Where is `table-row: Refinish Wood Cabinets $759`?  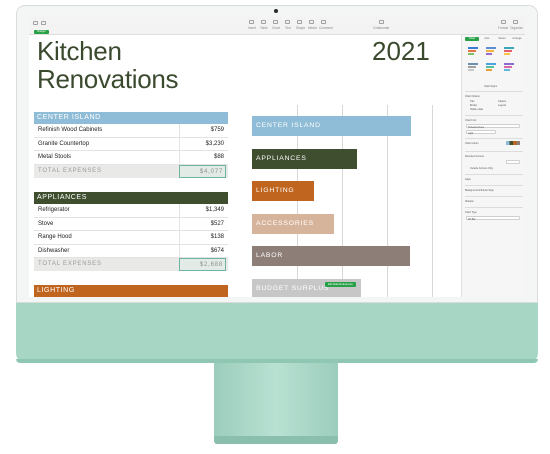 table-row: Refinish Wood Cabinets $759 is located at coordinates (131, 131).